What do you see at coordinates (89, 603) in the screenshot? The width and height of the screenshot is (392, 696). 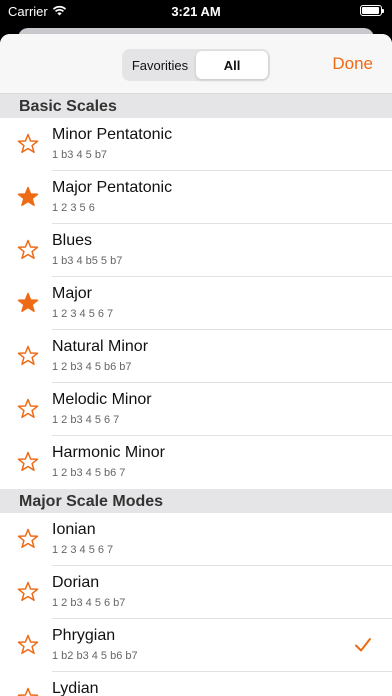 I see `scale-formula: 1 2 b3 4 5 6 b7` at bounding box center [89, 603].